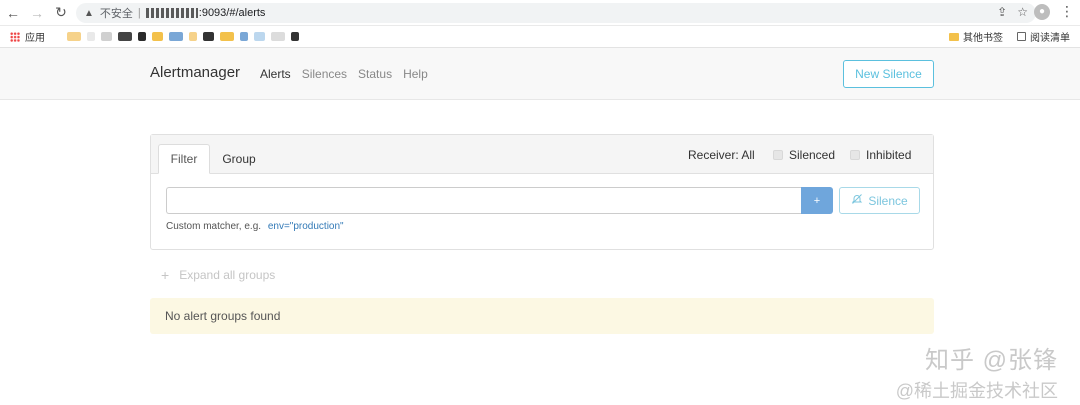 Image resolution: width=1080 pixels, height=405 pixels. I want to click on expand-all-groups: + Expand all groups, so click(218, 275).